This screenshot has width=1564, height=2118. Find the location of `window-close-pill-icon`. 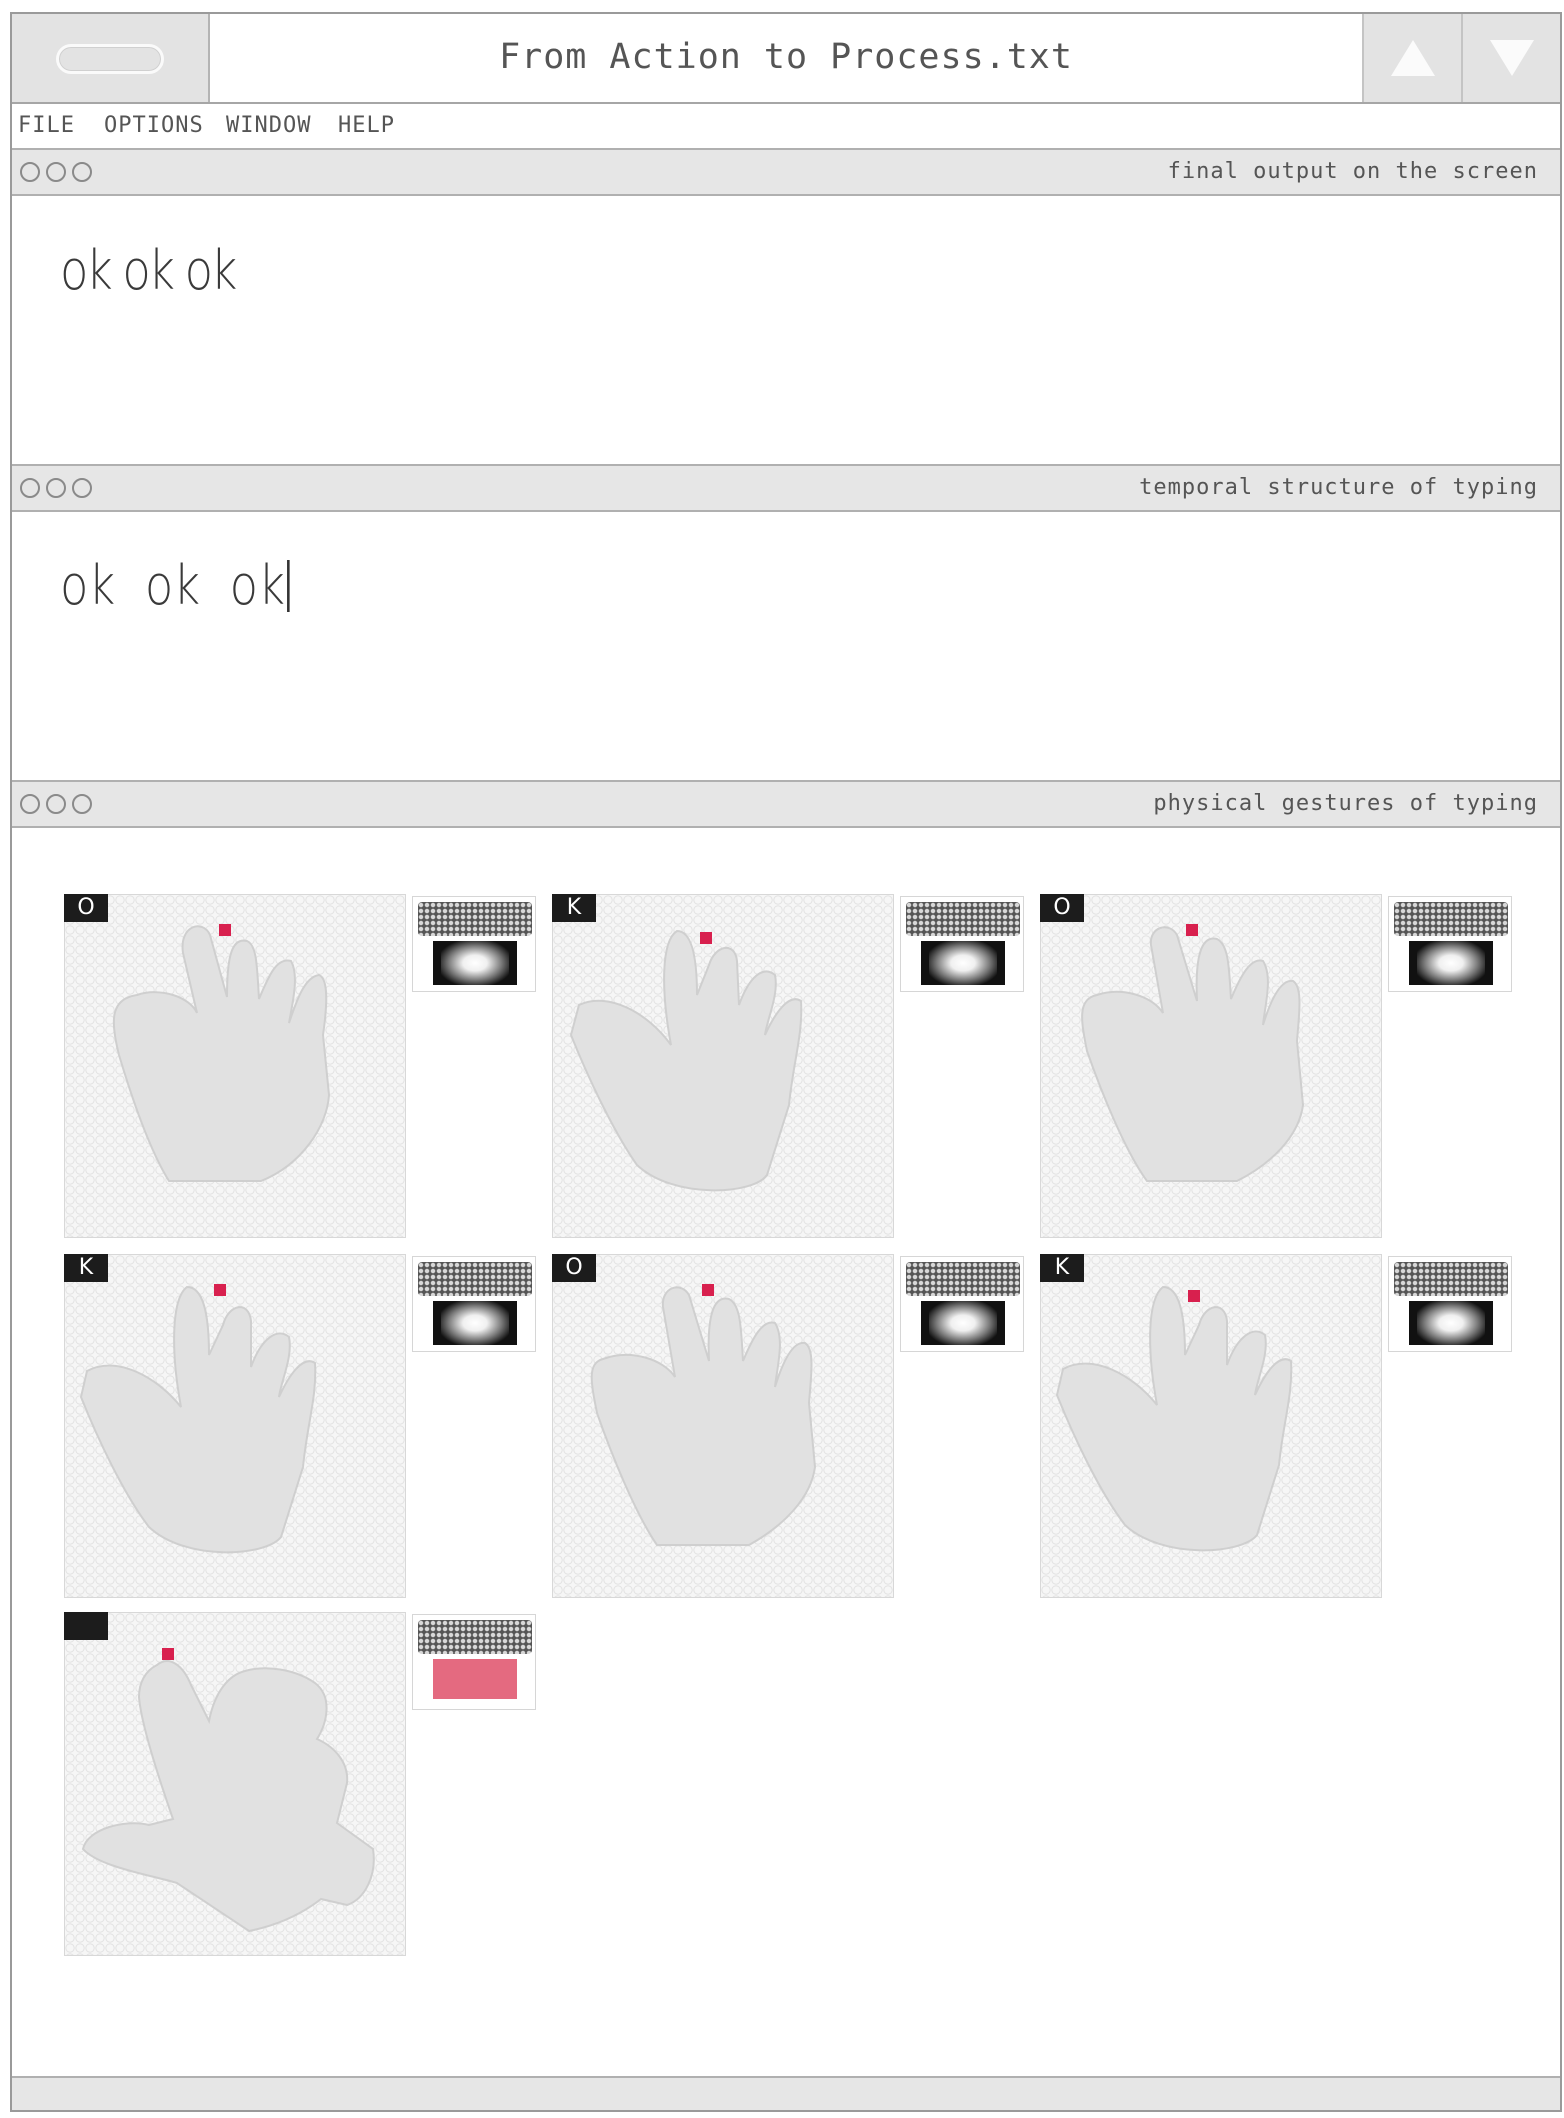

window-close-pill-icon is located at coordinates (110, 59).